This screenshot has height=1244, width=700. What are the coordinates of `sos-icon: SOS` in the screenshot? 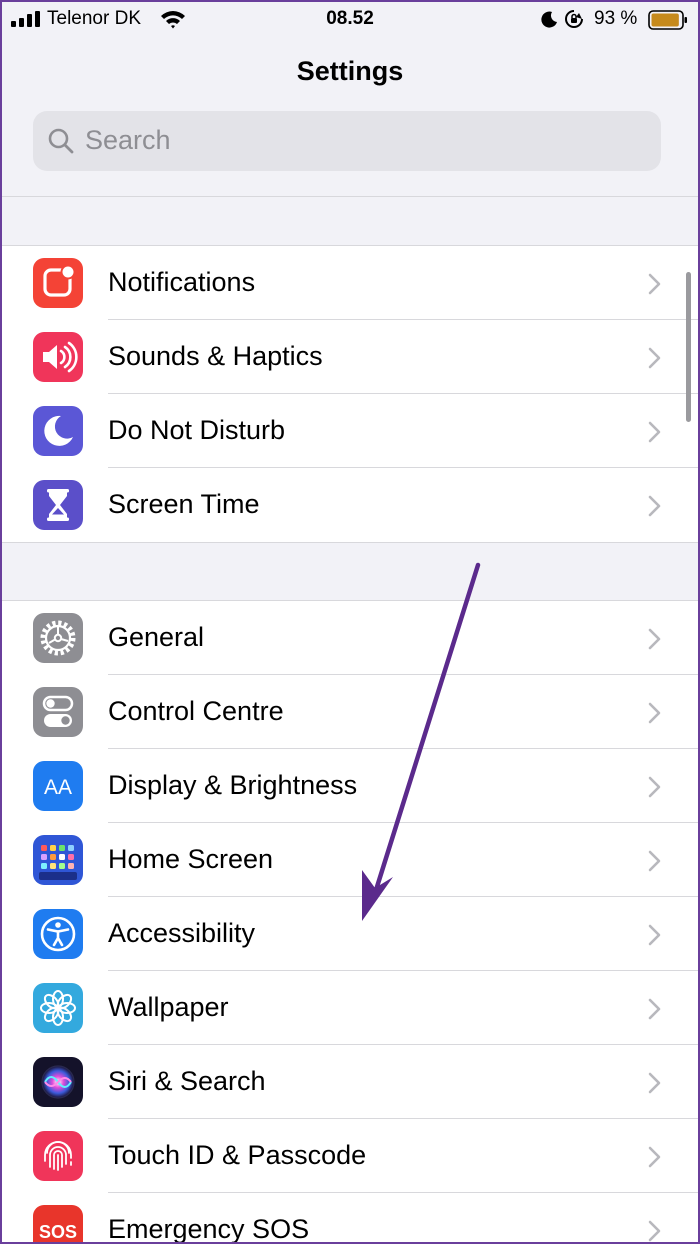 It's located at (58, 1223).